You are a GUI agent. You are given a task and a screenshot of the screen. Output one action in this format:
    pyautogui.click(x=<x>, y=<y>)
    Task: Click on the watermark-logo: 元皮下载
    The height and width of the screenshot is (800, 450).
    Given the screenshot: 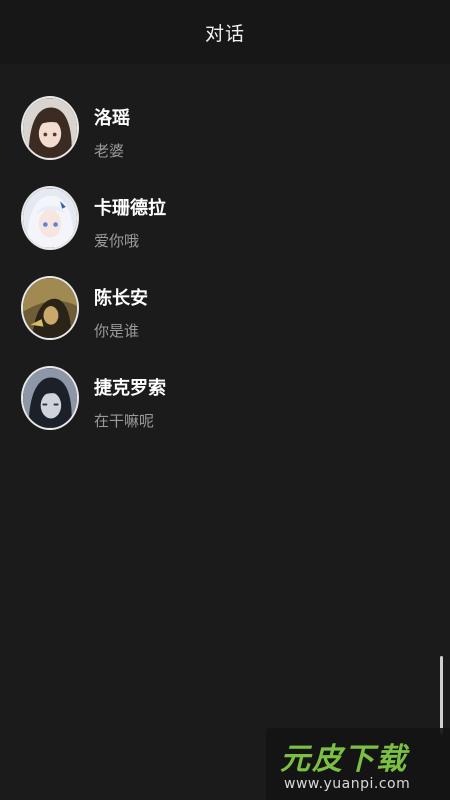 What is the action you would take?
    pyautogui.click(x=344, y=759)
    